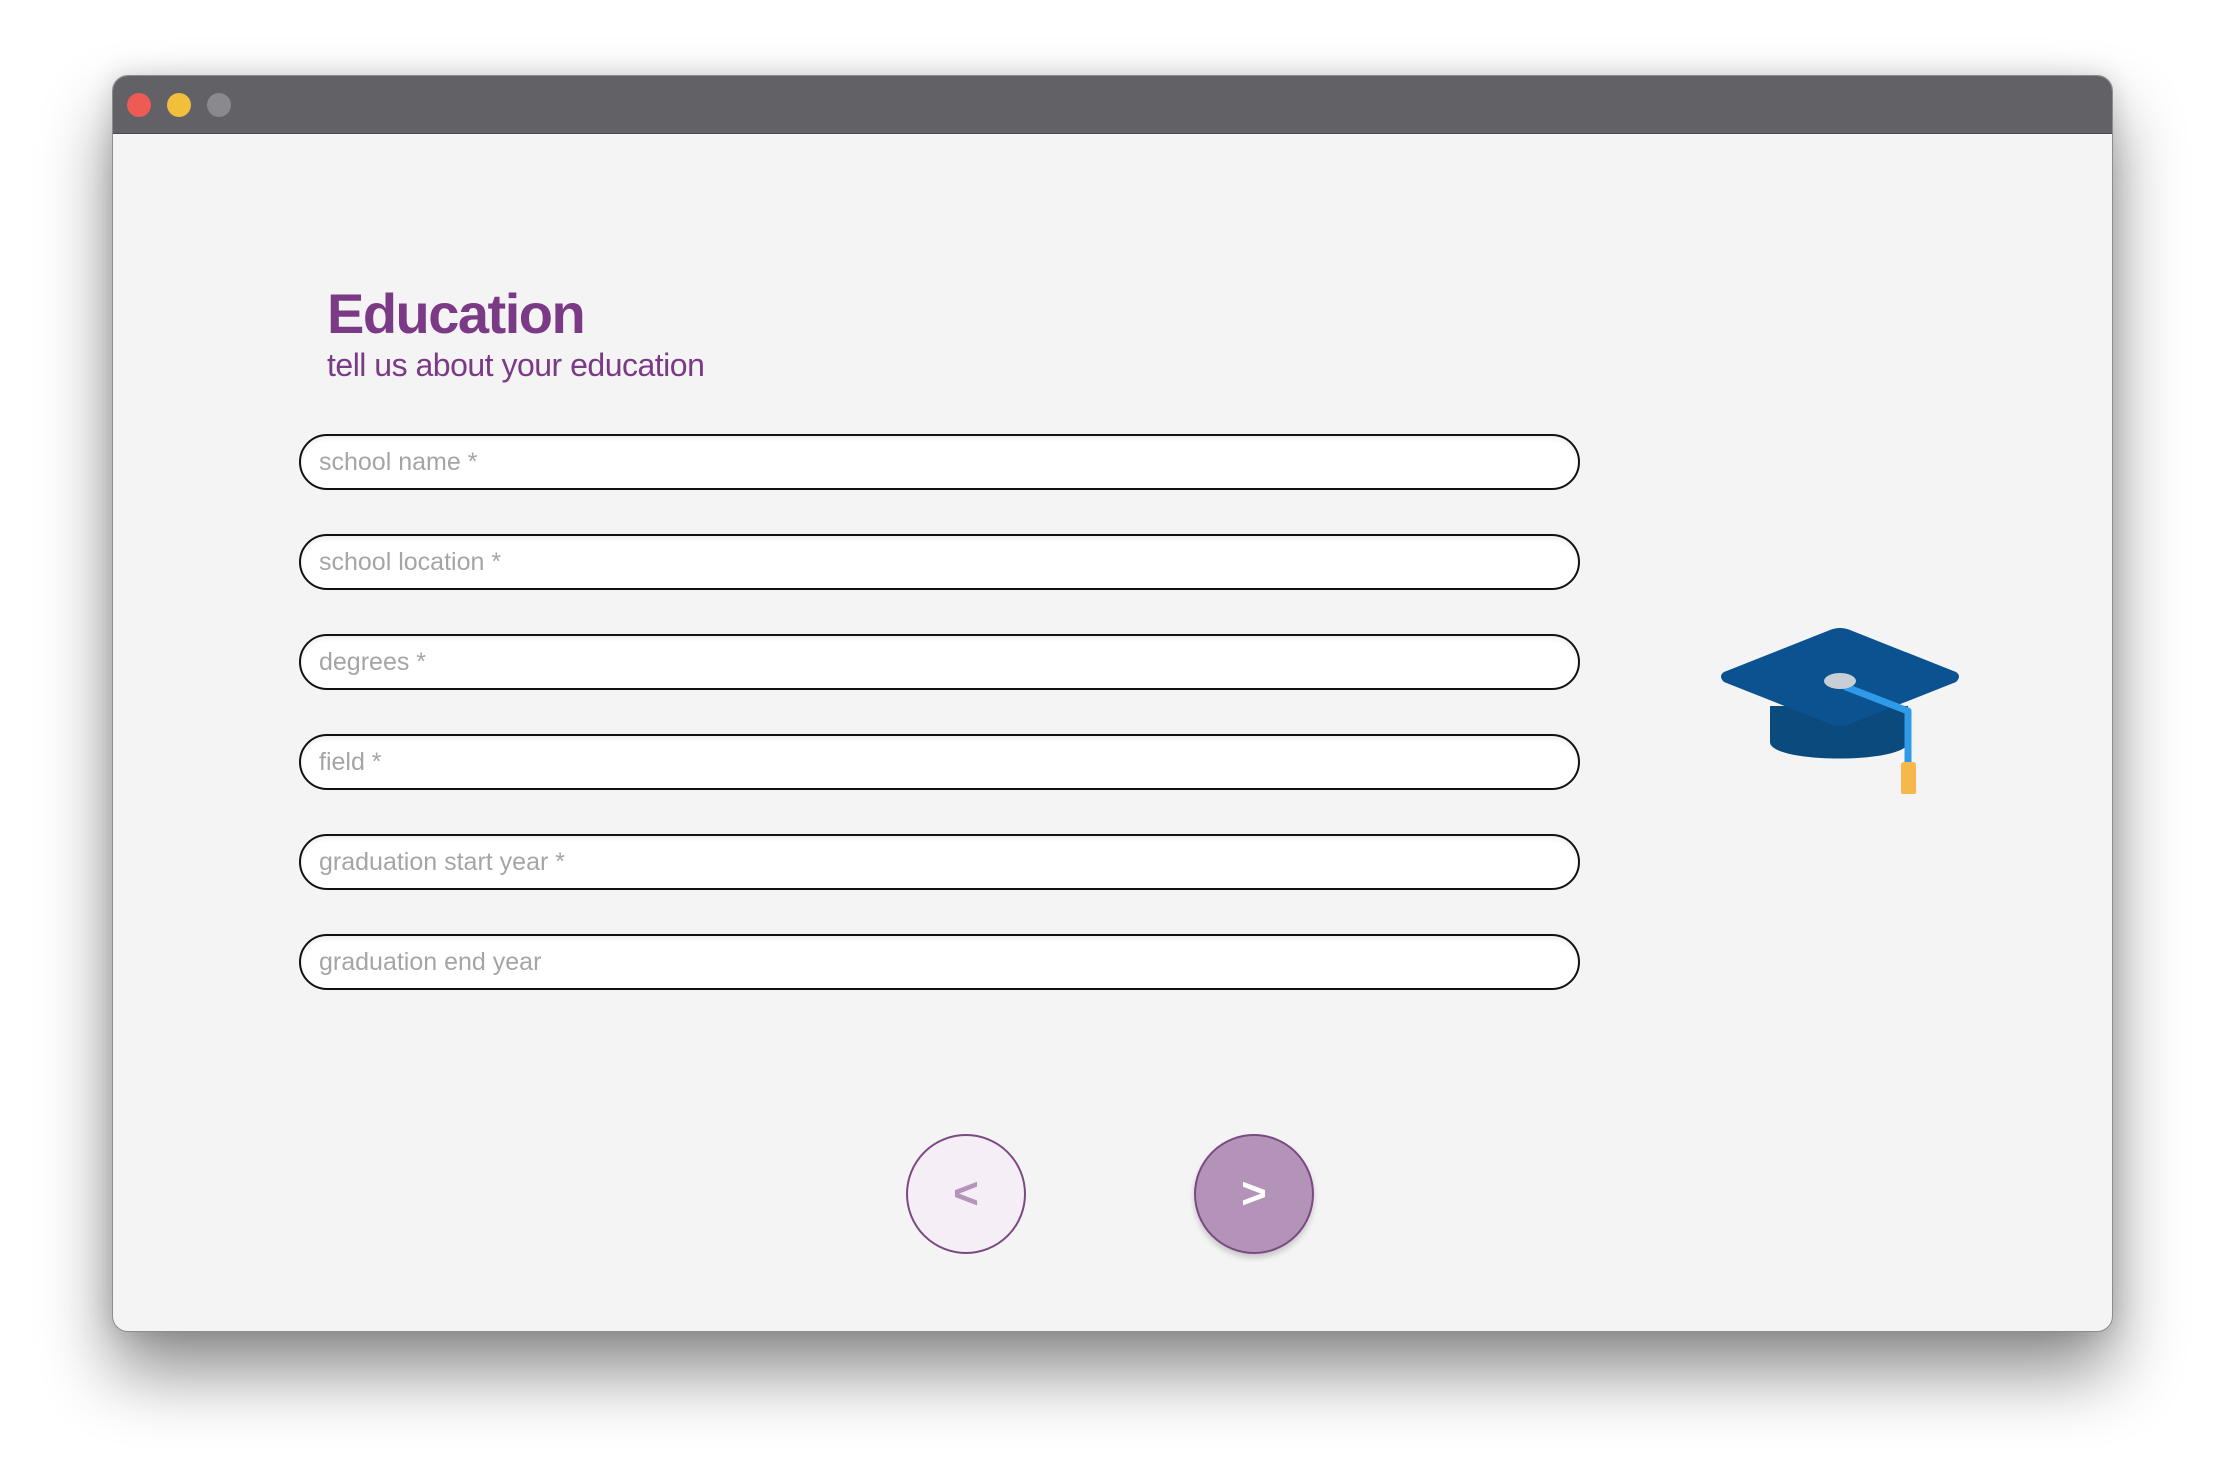  What do you see at coordinates (139, 105) in the screenshot?
I see `close-window-button` at bounding box center [139, 105].